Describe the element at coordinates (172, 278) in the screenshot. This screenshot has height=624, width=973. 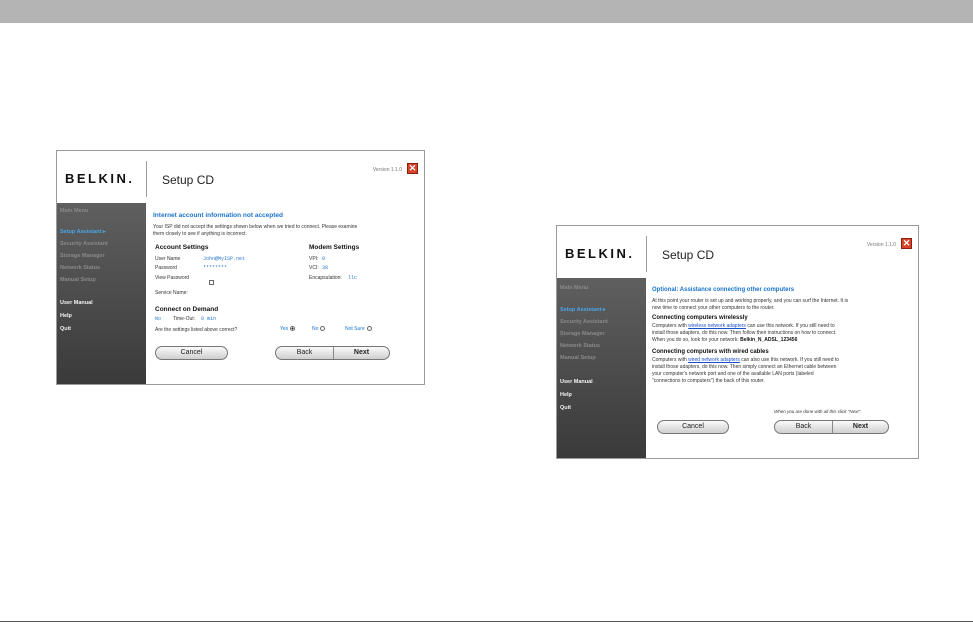
I see `view-password-label: View Password` at that location.